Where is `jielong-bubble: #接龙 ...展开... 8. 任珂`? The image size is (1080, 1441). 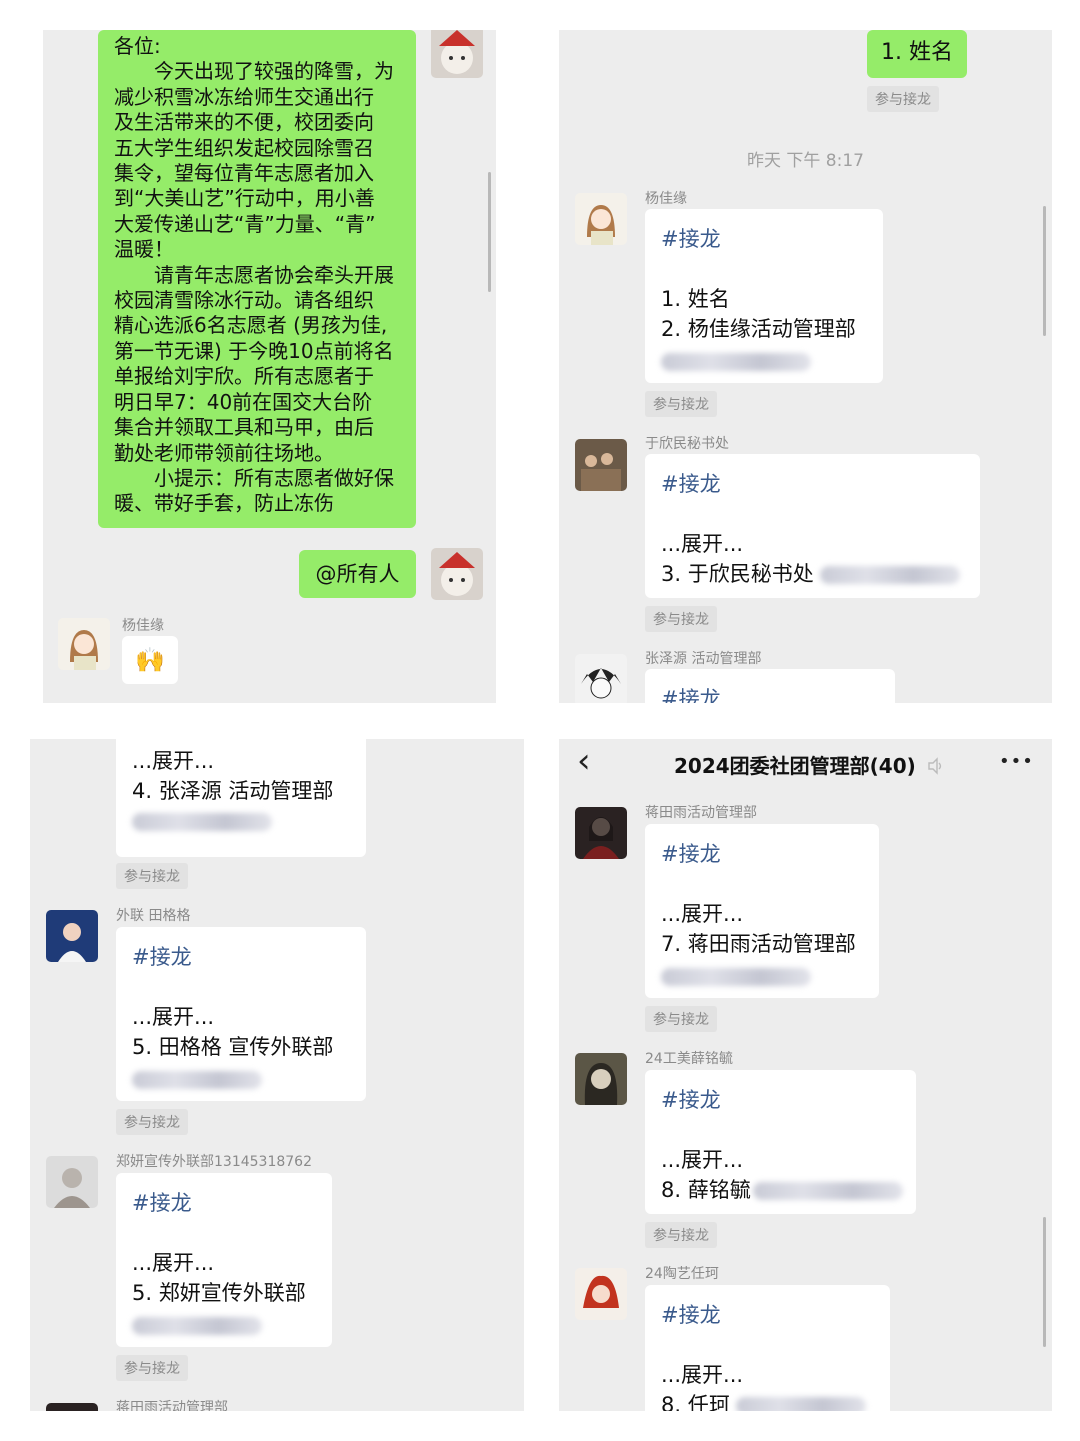 jielong-bubble: #接龙 ...展开... 8. 任珂 is located at coordinates (767, 1348).